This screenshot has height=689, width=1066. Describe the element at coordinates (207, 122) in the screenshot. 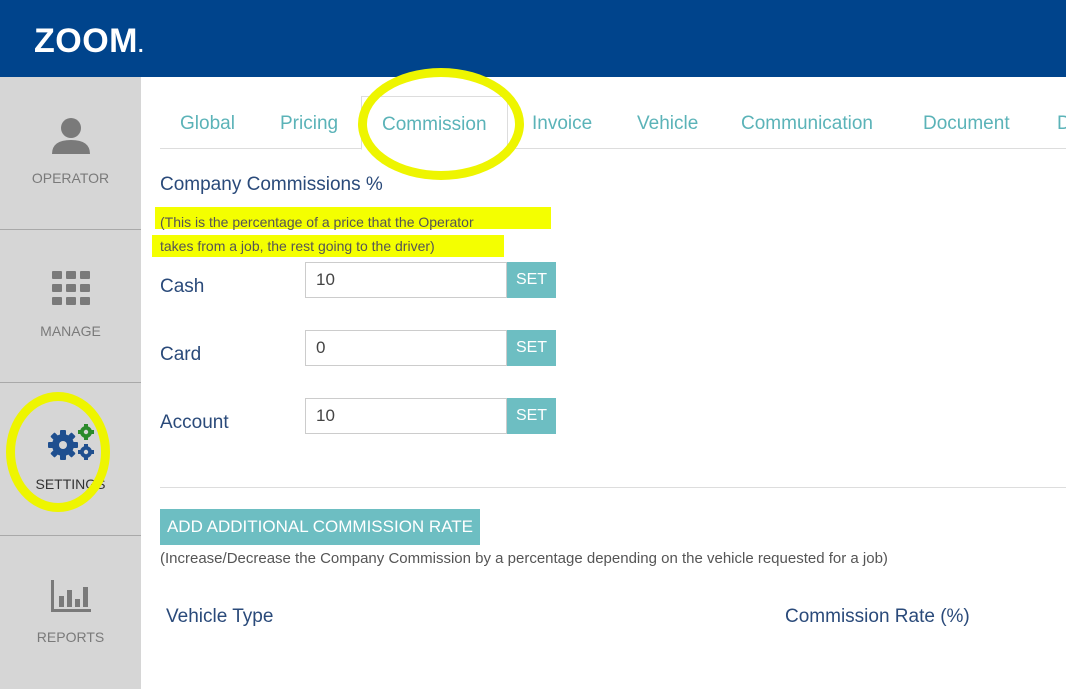

I see `tab-global: Global` at that location.